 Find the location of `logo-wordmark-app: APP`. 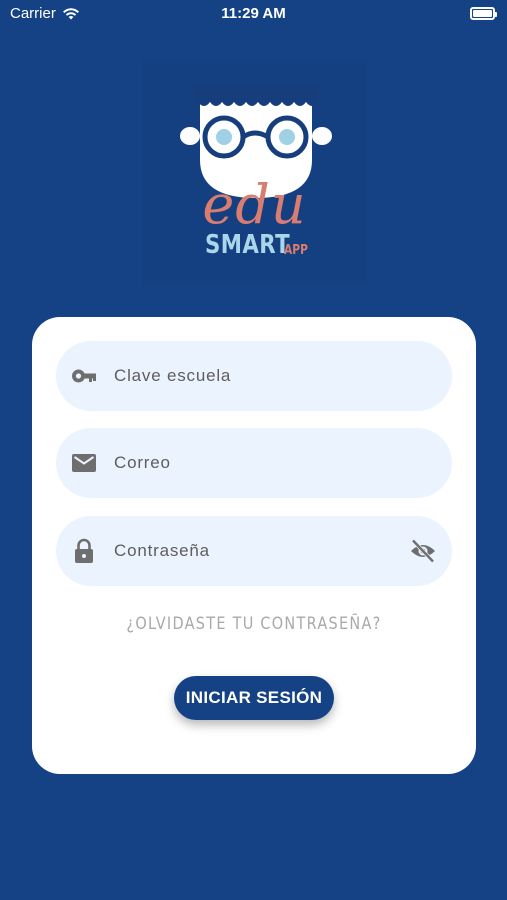

logo-wordmark-app: APP is located at coordinates (296, 250).